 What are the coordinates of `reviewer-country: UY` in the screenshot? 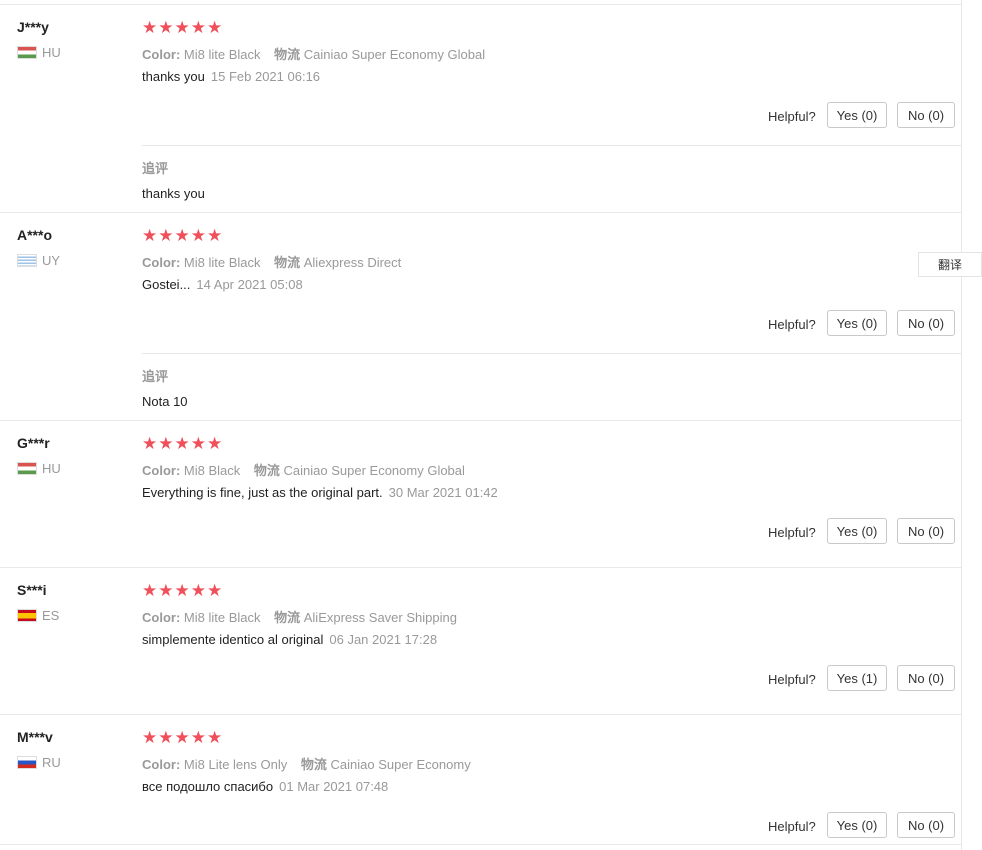 It's located at (38, 260).